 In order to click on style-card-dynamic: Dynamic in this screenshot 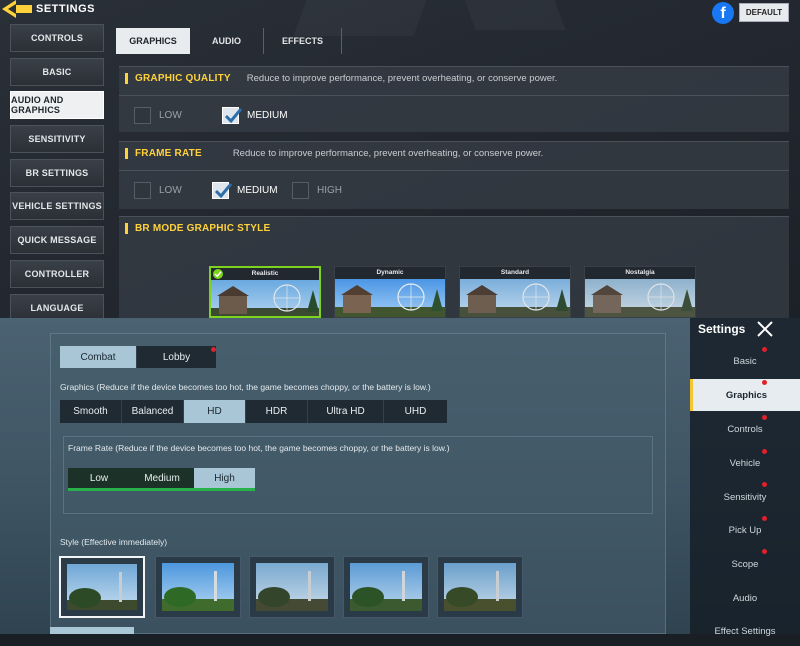, I will do `click(390, 292)`.